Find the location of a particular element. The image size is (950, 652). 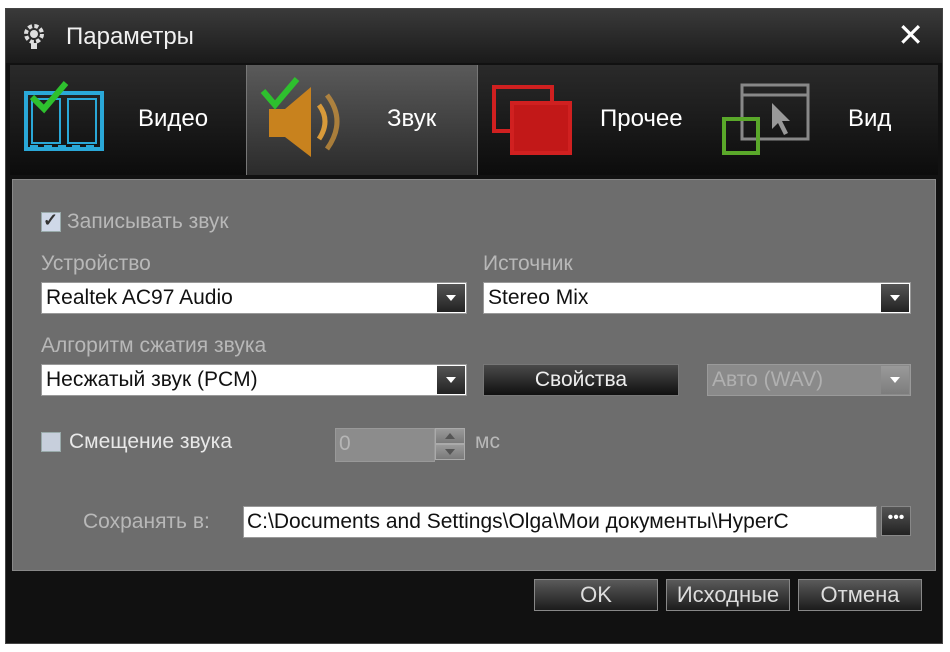

source-value: Stereo Mix is located at coordinates (538, 297).